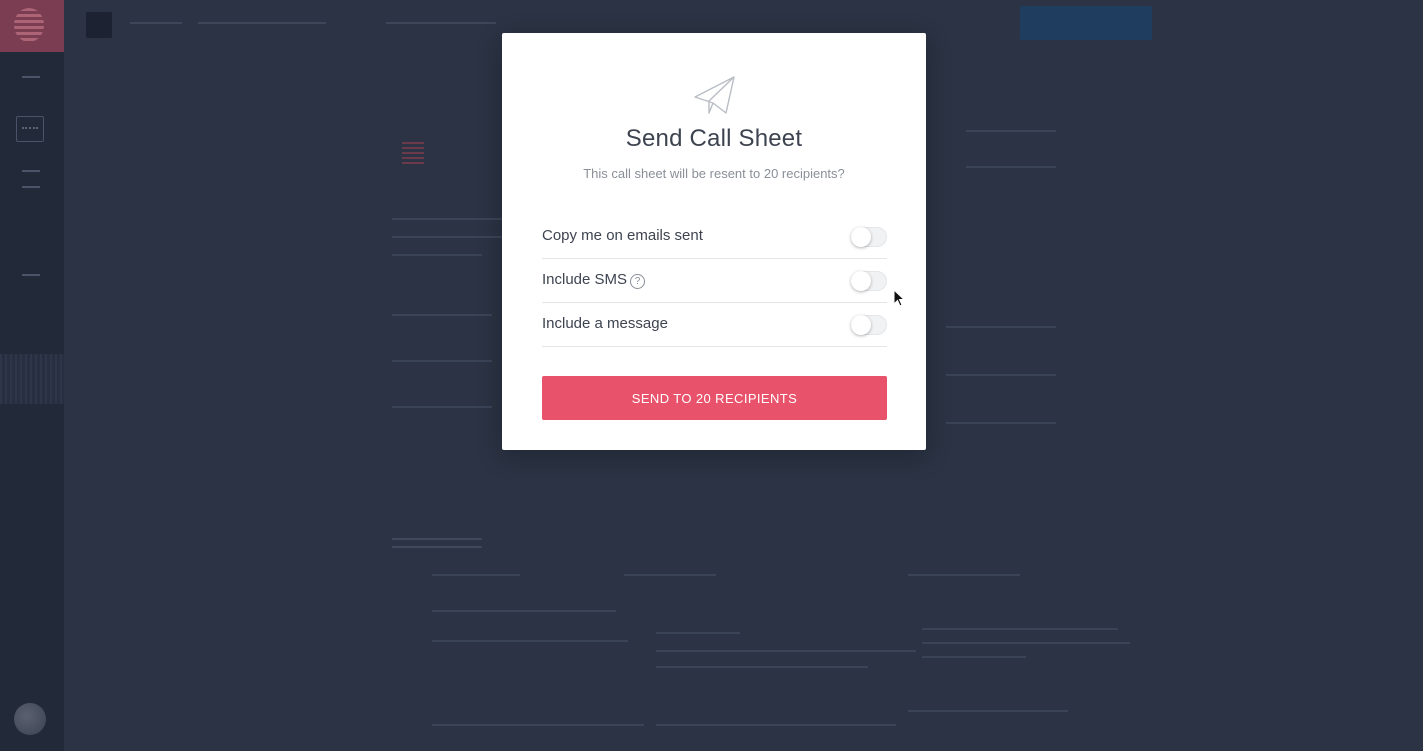 This screenshot has width=1423, height=751. Describe the element at coordinates (714, 138) in the screenshot. I see `dialog-title: Send Call Sheet` at that location.